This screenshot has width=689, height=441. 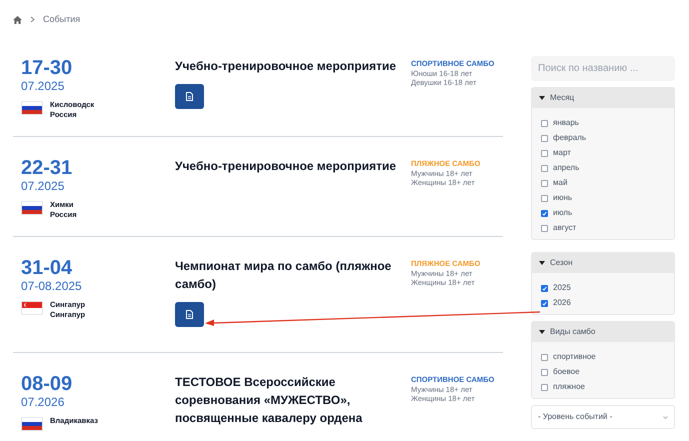 What do you see at coordinates (52, 286) in the screenshot?
I see `event-month: 07-08.2025` at bounding box center [52, 286].